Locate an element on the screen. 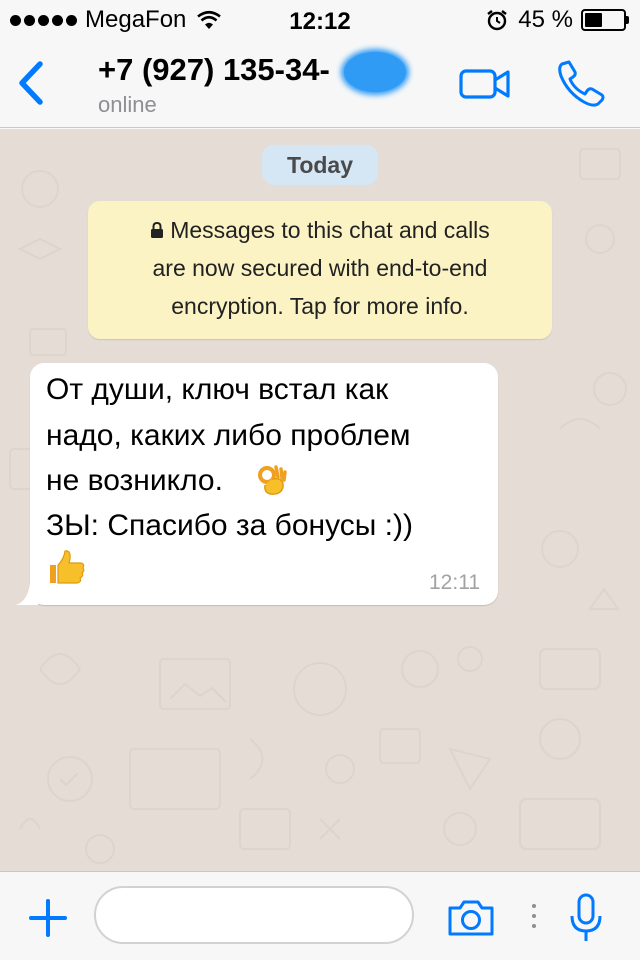 The width and height of the screenshot is (640, 960). date-separator: Today is located at coordinates (320, 165).